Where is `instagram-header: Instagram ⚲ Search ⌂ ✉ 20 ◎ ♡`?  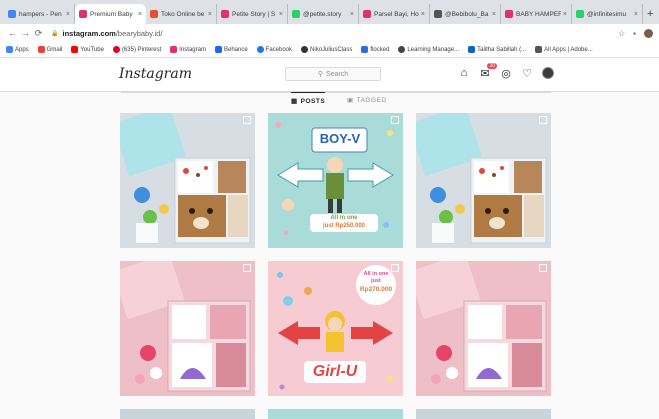
instagram-header: Instagram ⚲ Search ⌂ ✉ 20 ◎ ♡ is located at coordinates (329, 75).